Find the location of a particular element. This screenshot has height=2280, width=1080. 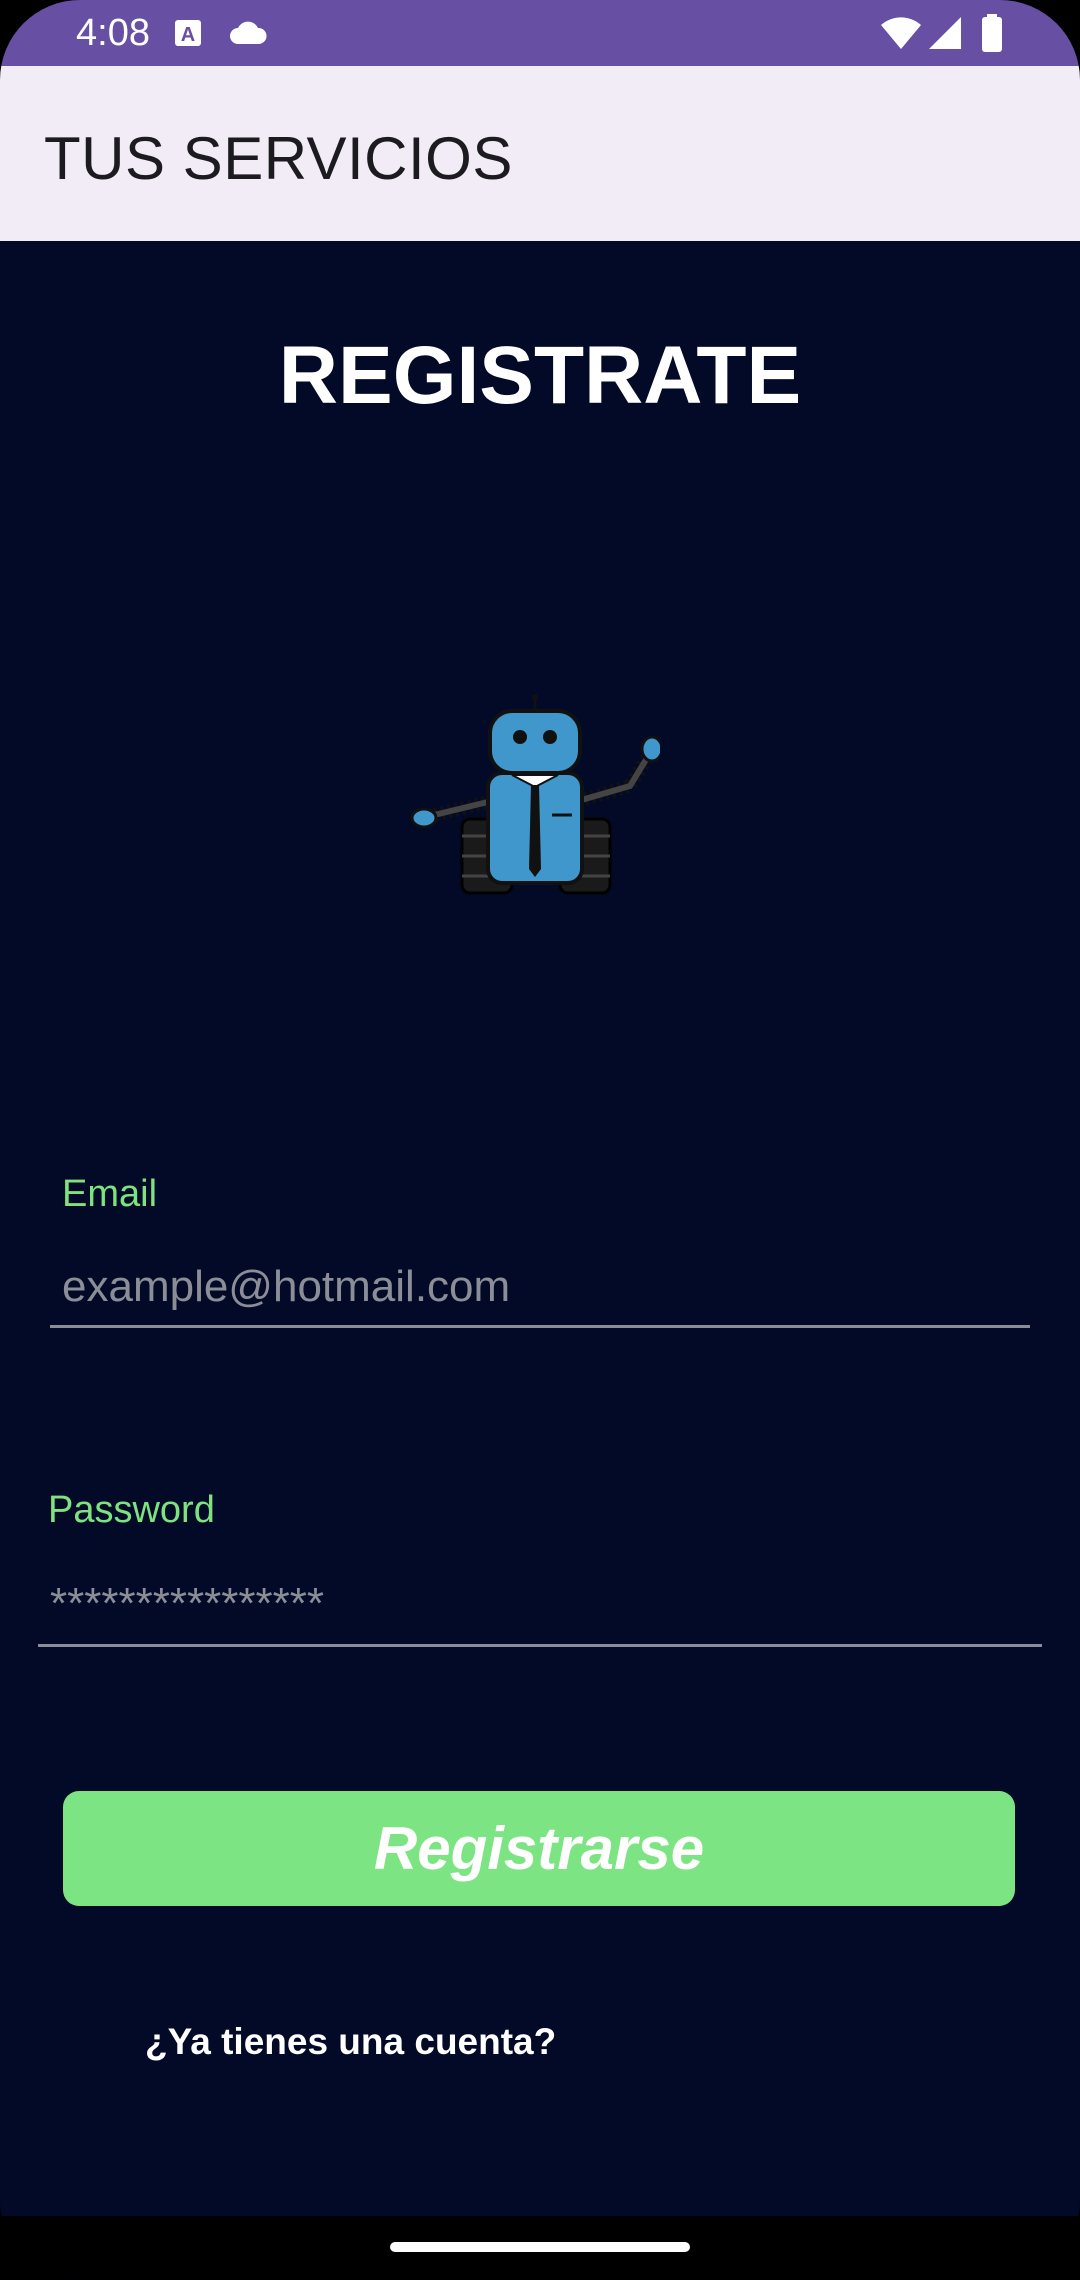

cloud-icon is located at coordinates (248, 35).